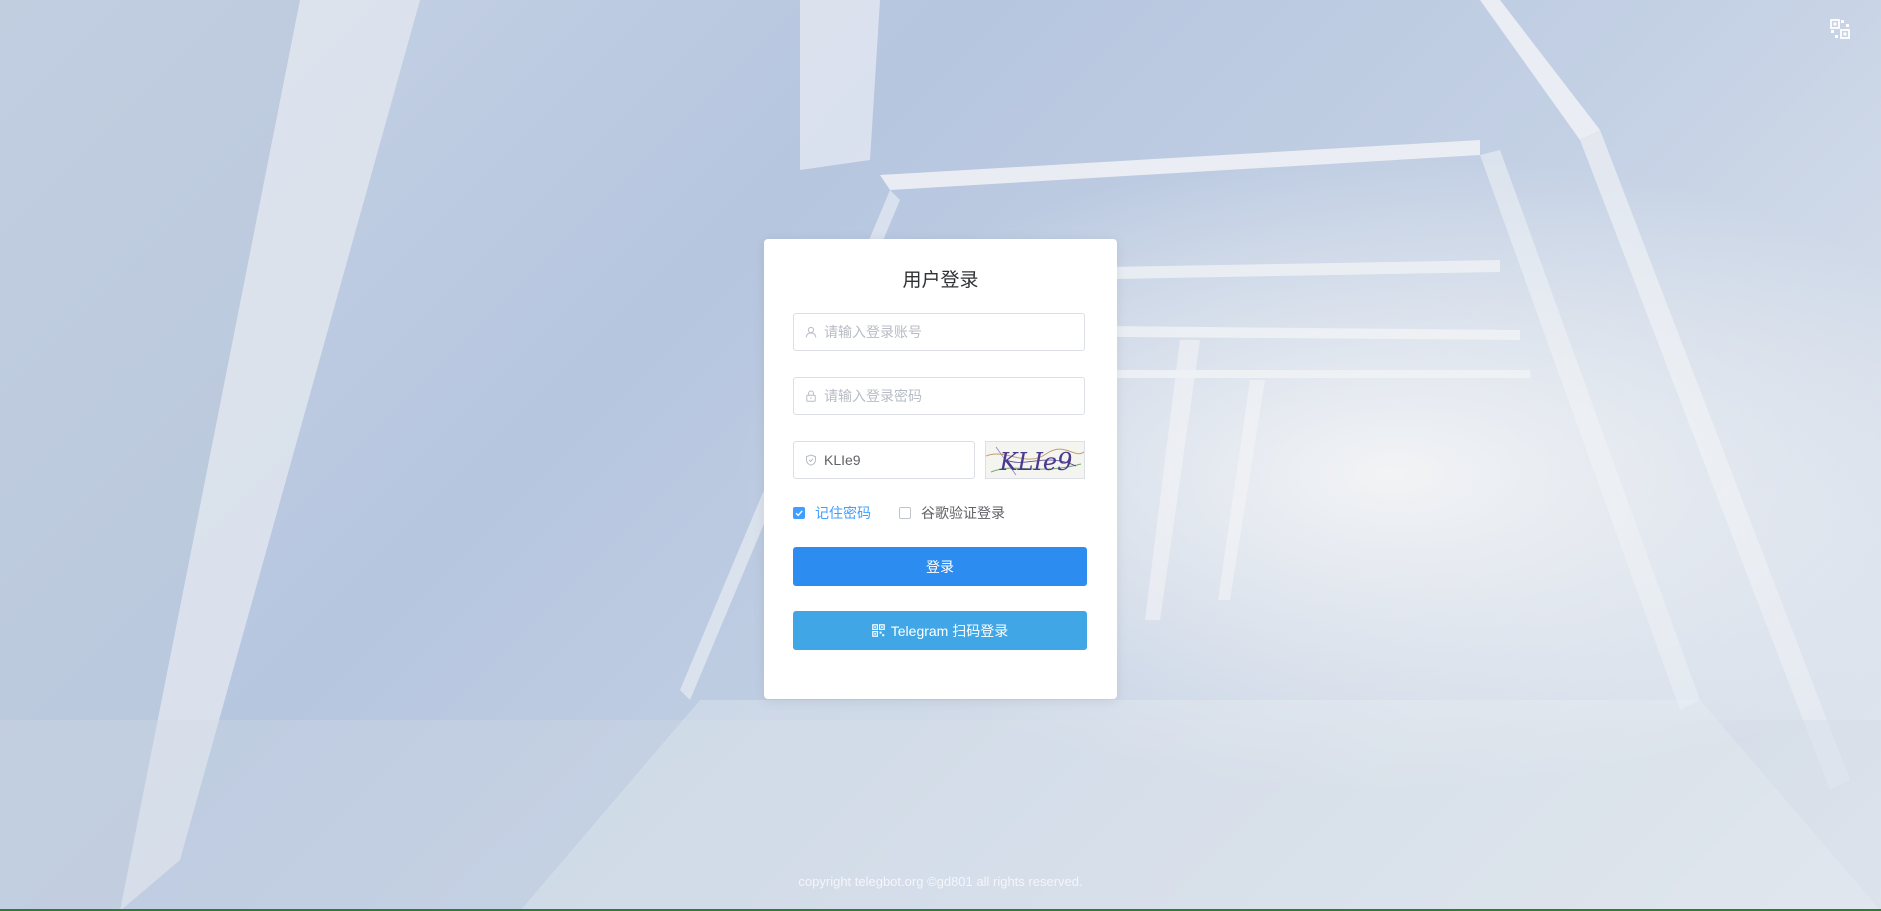 The width and height of the screenshot is (1881, 911). I want to click on captcha-text: KLIe9, so click(1036, 462).